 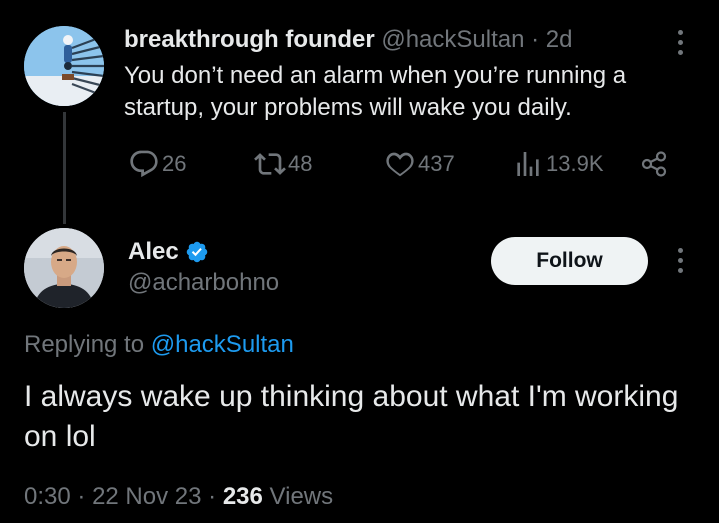 What do you see at coordinates (203, 283) in the screenshot?
I see `reply-author-handle: @acharbohno` at bounding box center [203, 283].